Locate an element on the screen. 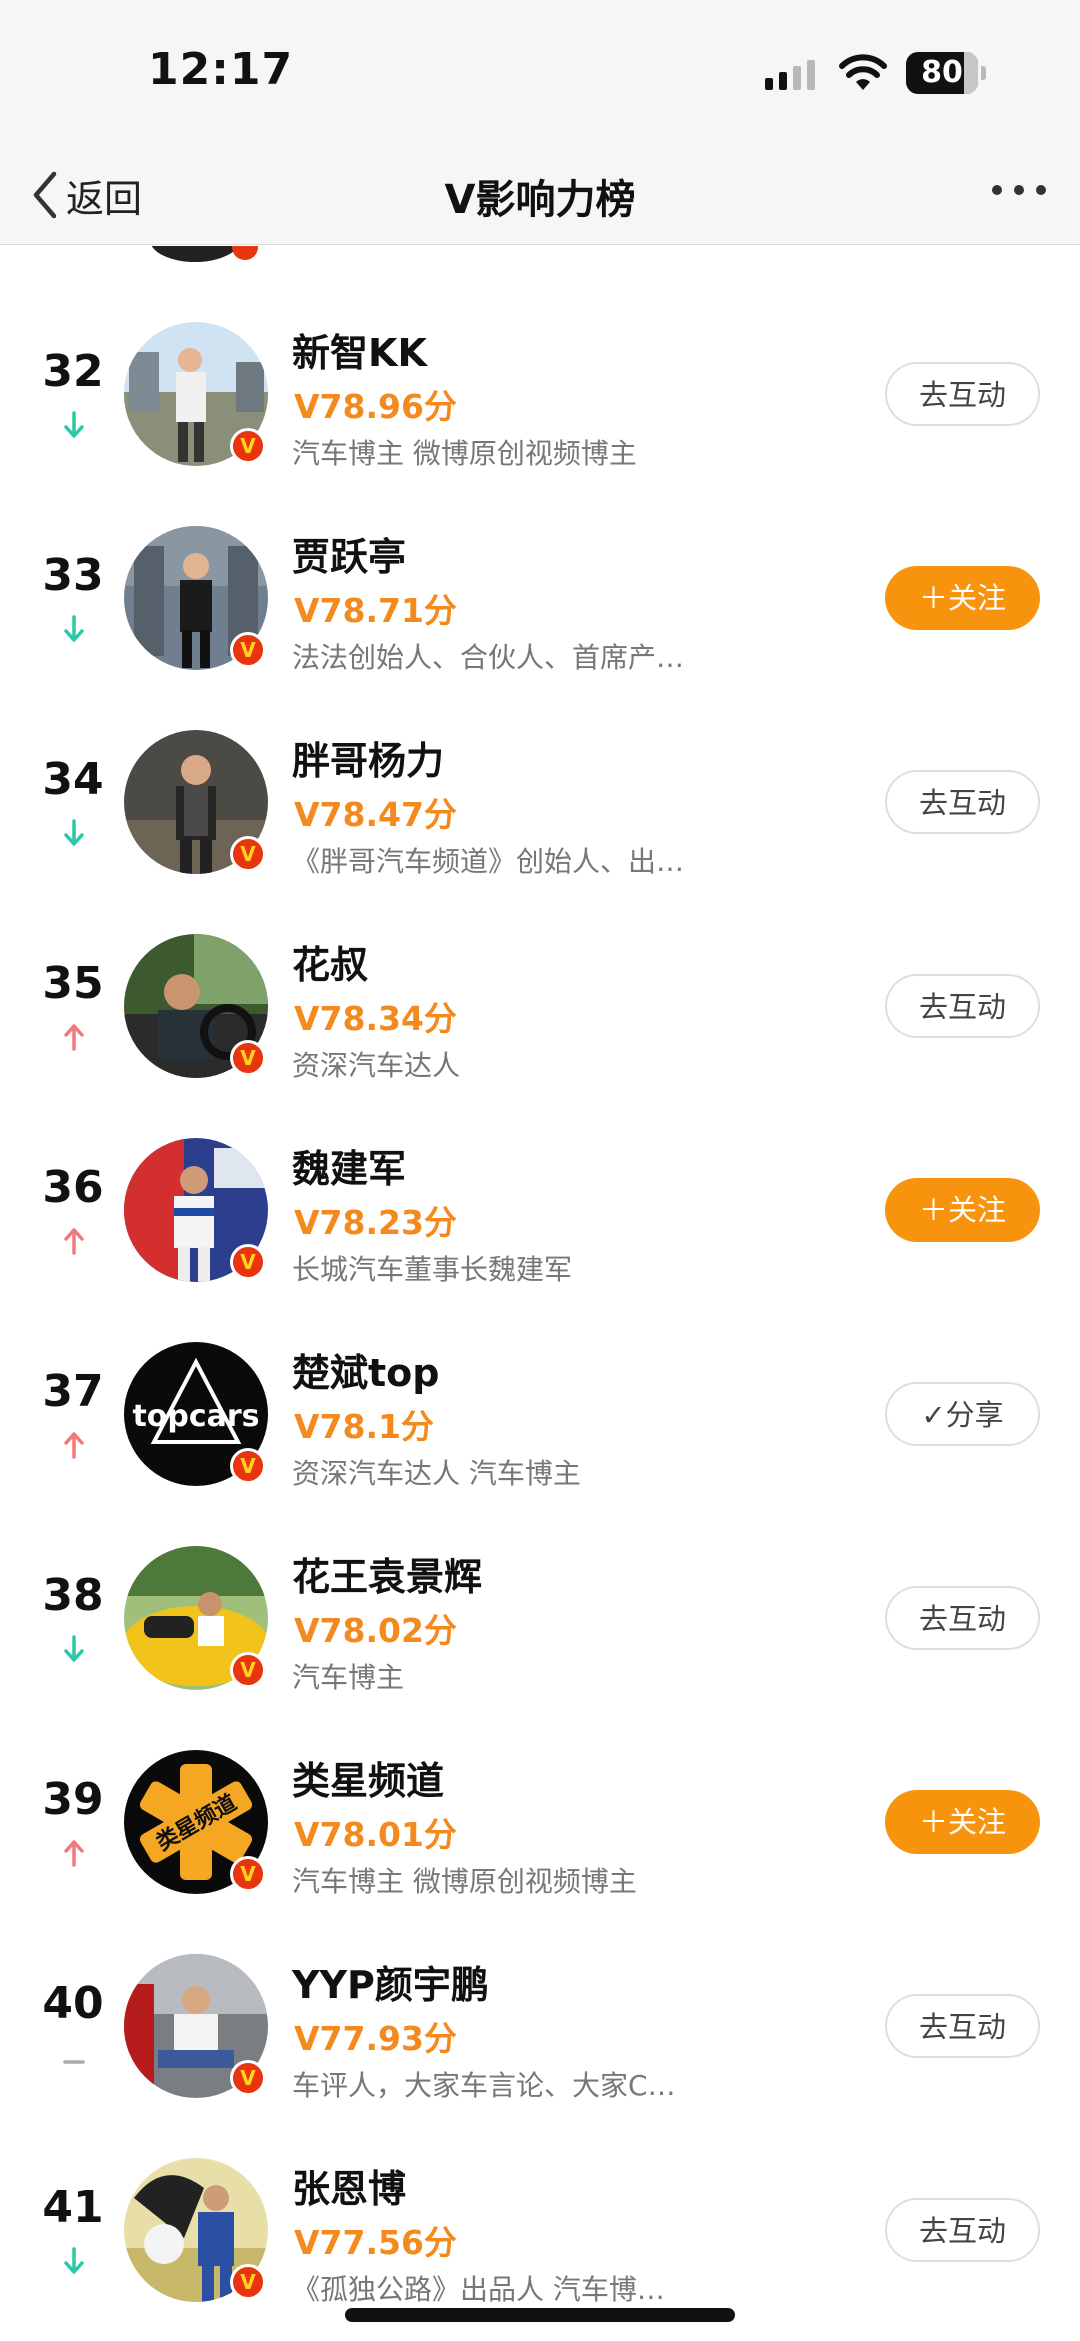  list-item: 38 V 花王袁景辉 V78.02分汽车博主 去互动 is located at coordinates (540, 1618).